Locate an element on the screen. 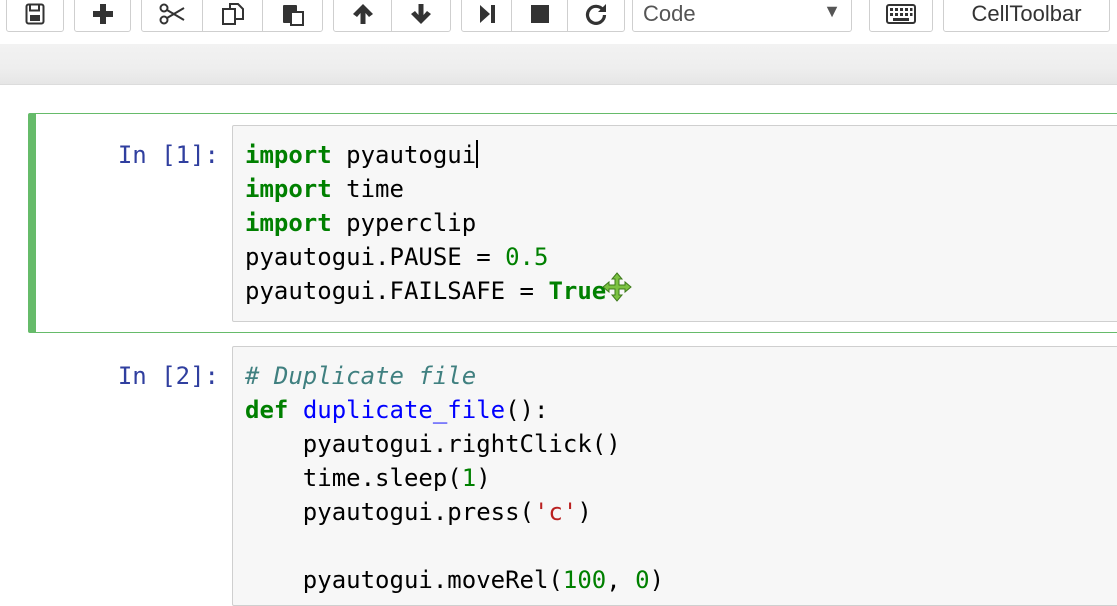 The height and width of the screenshot is (606, 1117). step-forward-icon is located at coordinates (487, 14).